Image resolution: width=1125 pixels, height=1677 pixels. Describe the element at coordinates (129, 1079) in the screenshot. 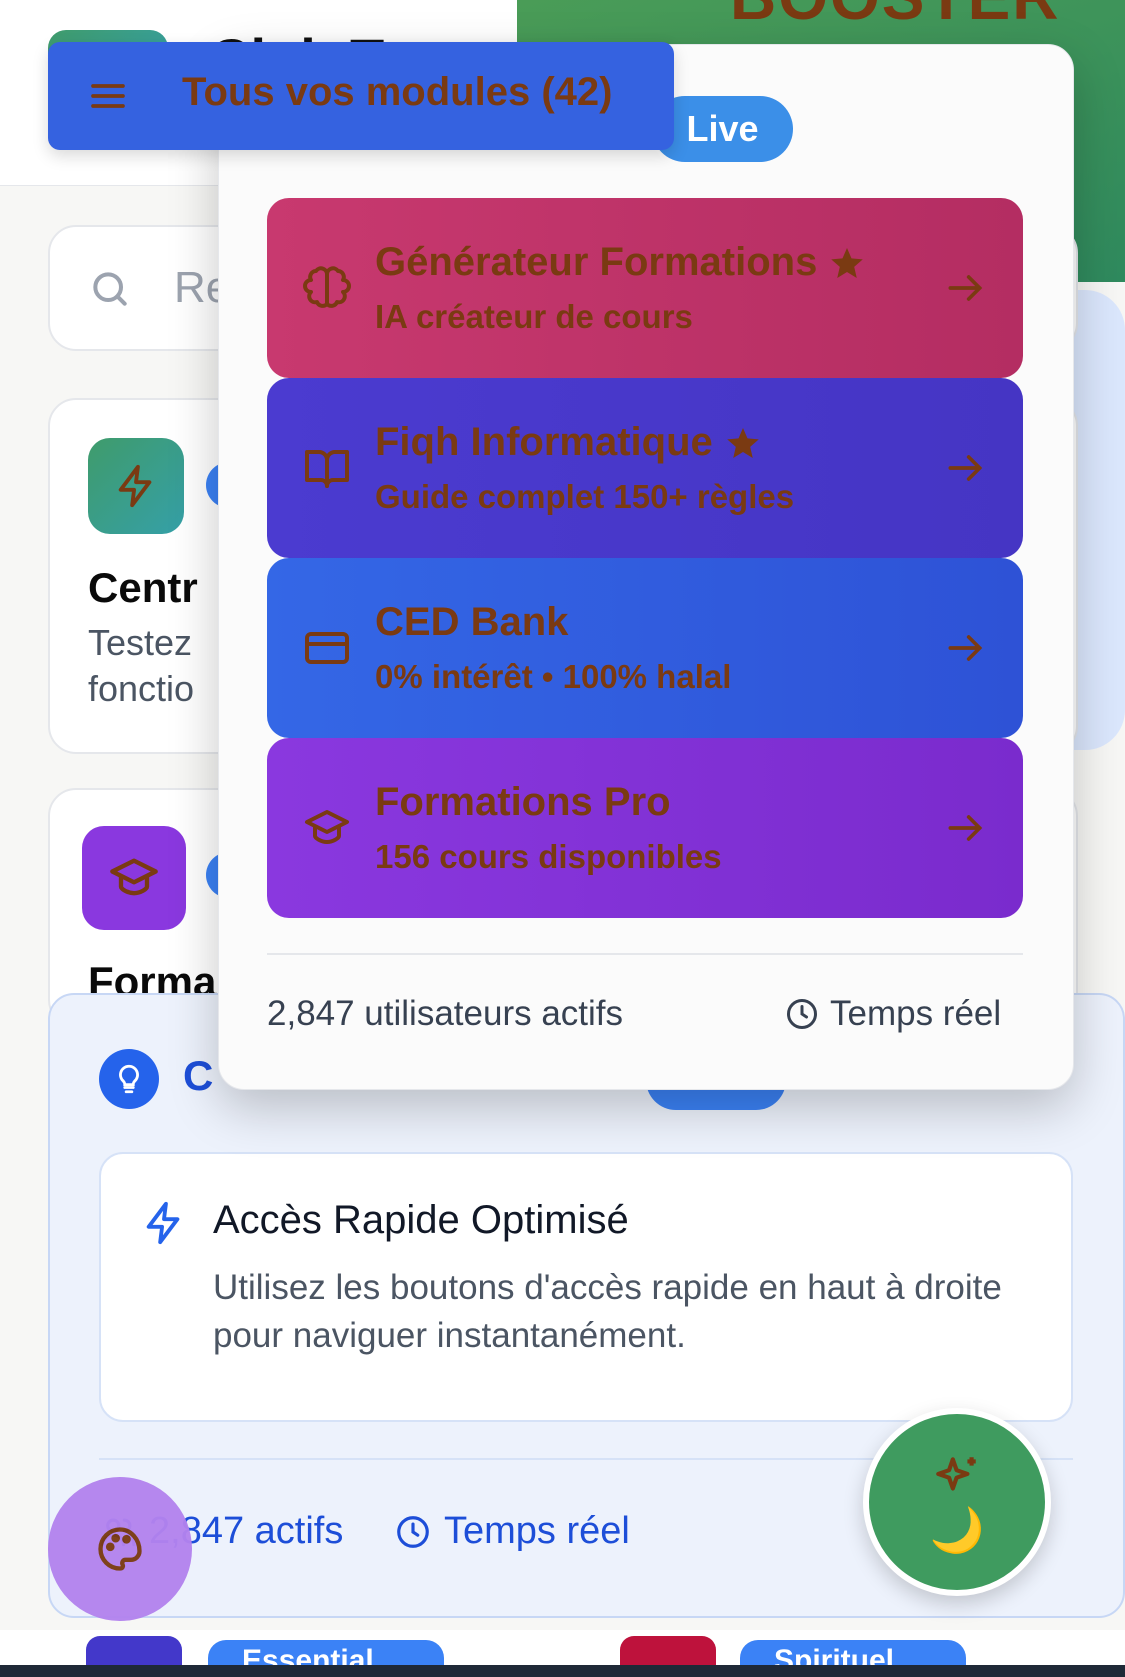

I see `lightbulb-icon` at that location.